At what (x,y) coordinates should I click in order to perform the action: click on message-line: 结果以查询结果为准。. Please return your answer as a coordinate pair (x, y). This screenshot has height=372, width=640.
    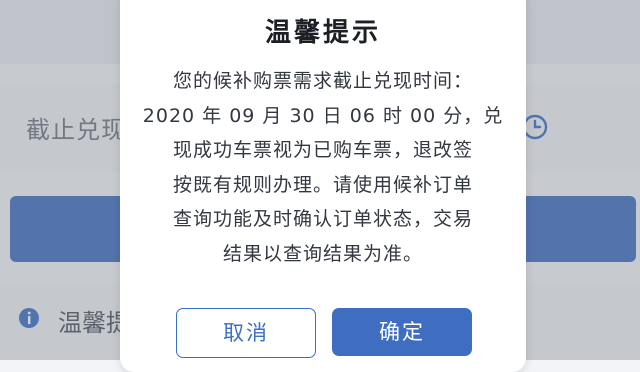
    Looking at the image, I should click on (322, 253).